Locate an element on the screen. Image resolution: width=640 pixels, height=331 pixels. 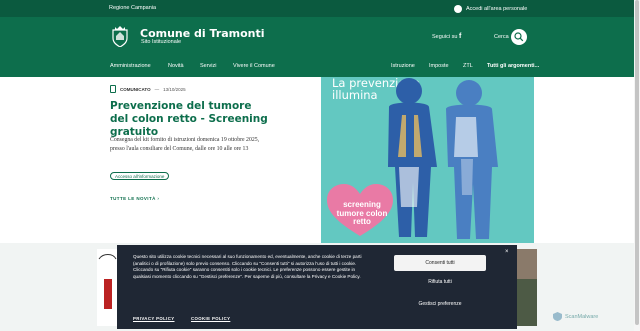
search-icon is located at coordinates (519, 37).